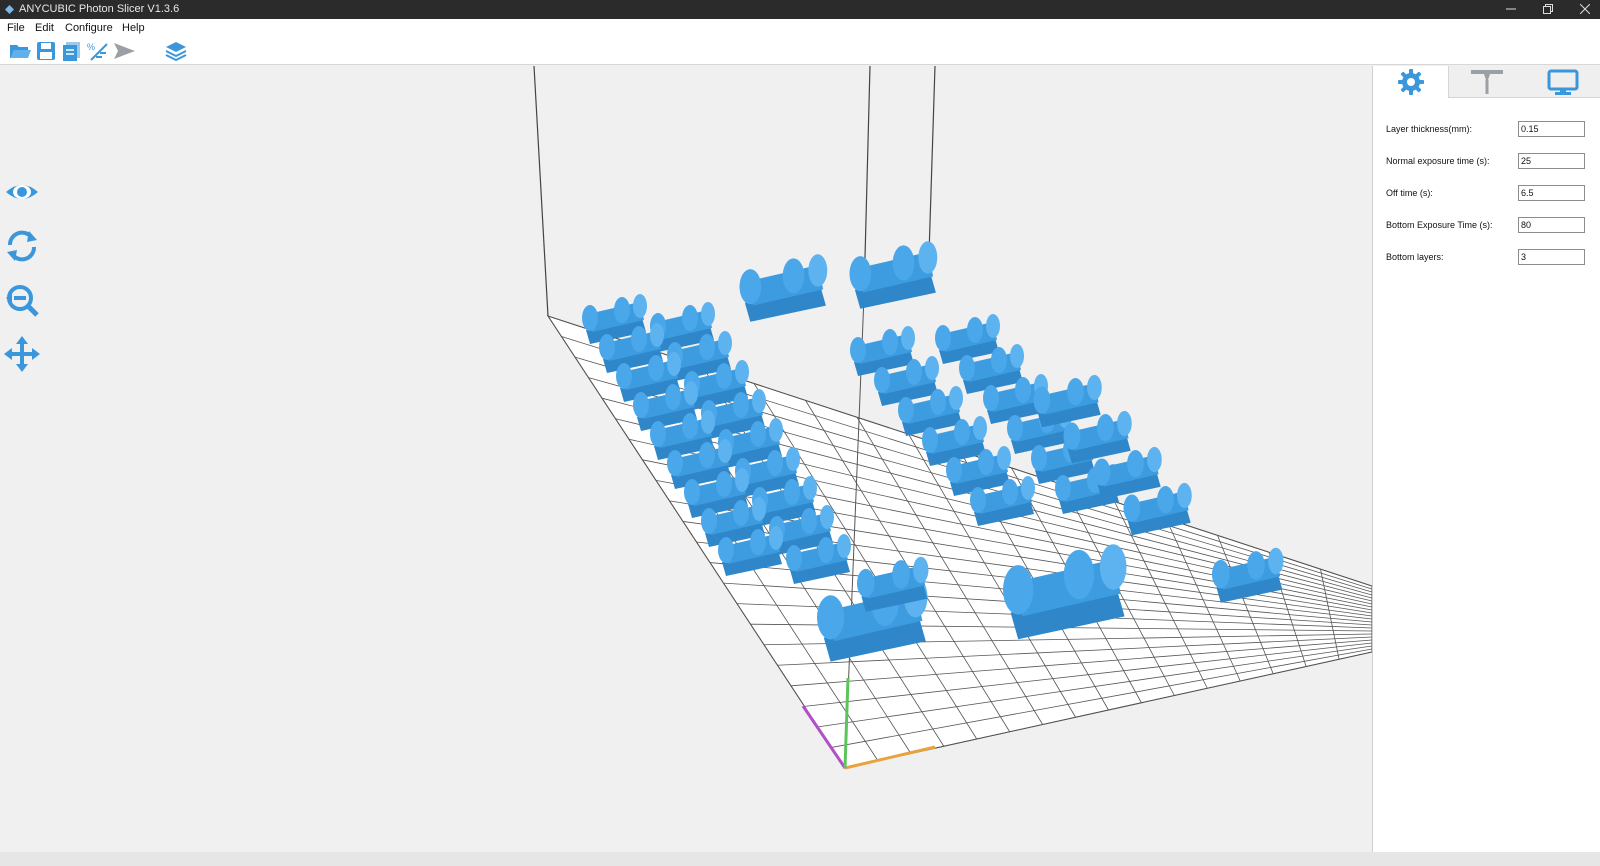 This screenshot has width=1600, height=866. What do you see at coordinates (800, 51) in the screenshot?
I see `toolbar: %` at bounding box center [800, 51].